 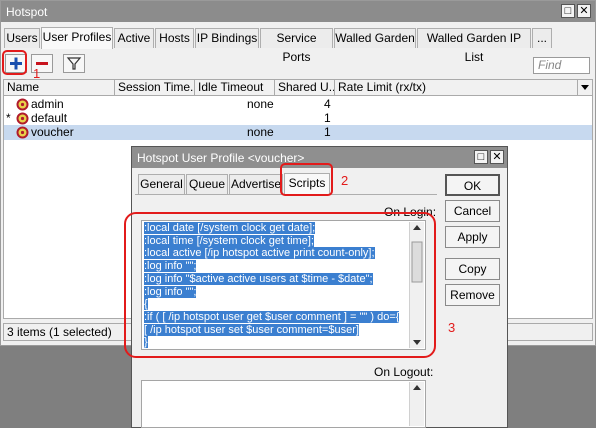 I want to click on annotation-number-2: 2, so click(x=345, y=180).